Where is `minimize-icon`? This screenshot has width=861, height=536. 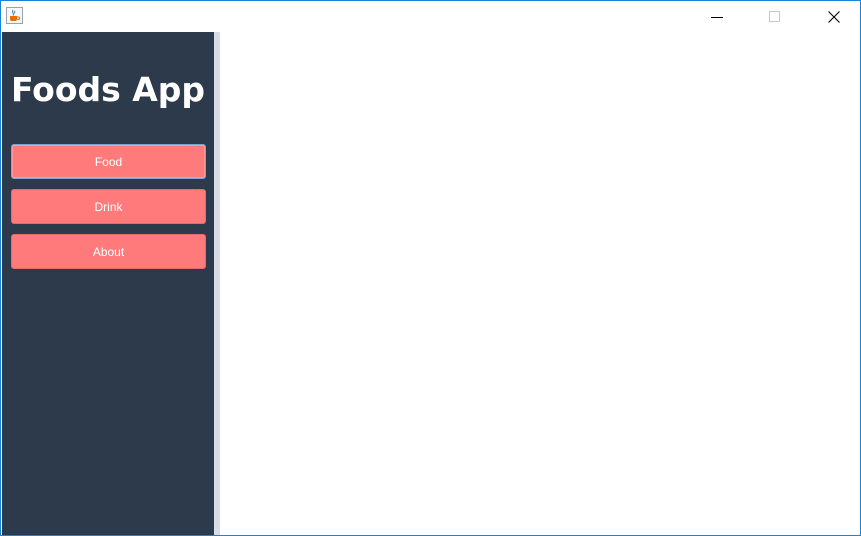
minimize-icon is located at coordinates (717, 17).